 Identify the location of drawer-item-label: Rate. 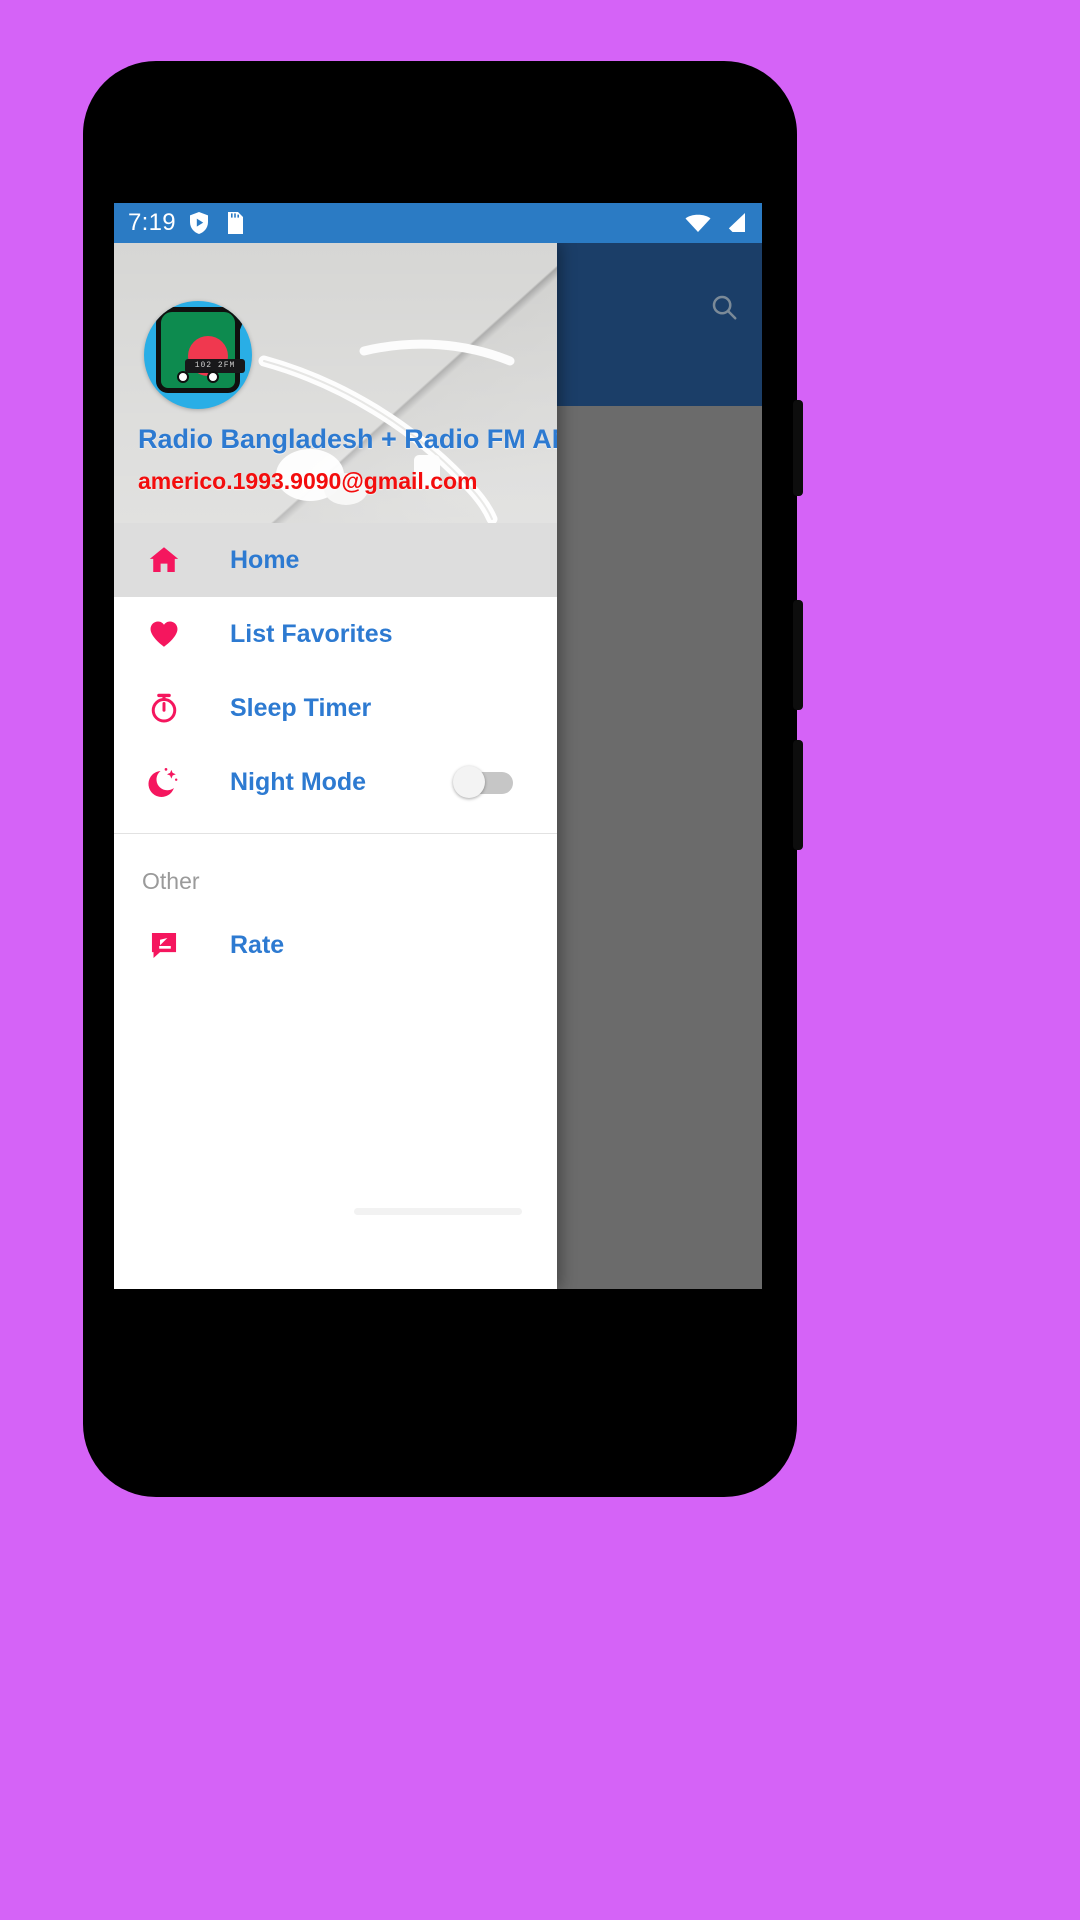
(257, 944).